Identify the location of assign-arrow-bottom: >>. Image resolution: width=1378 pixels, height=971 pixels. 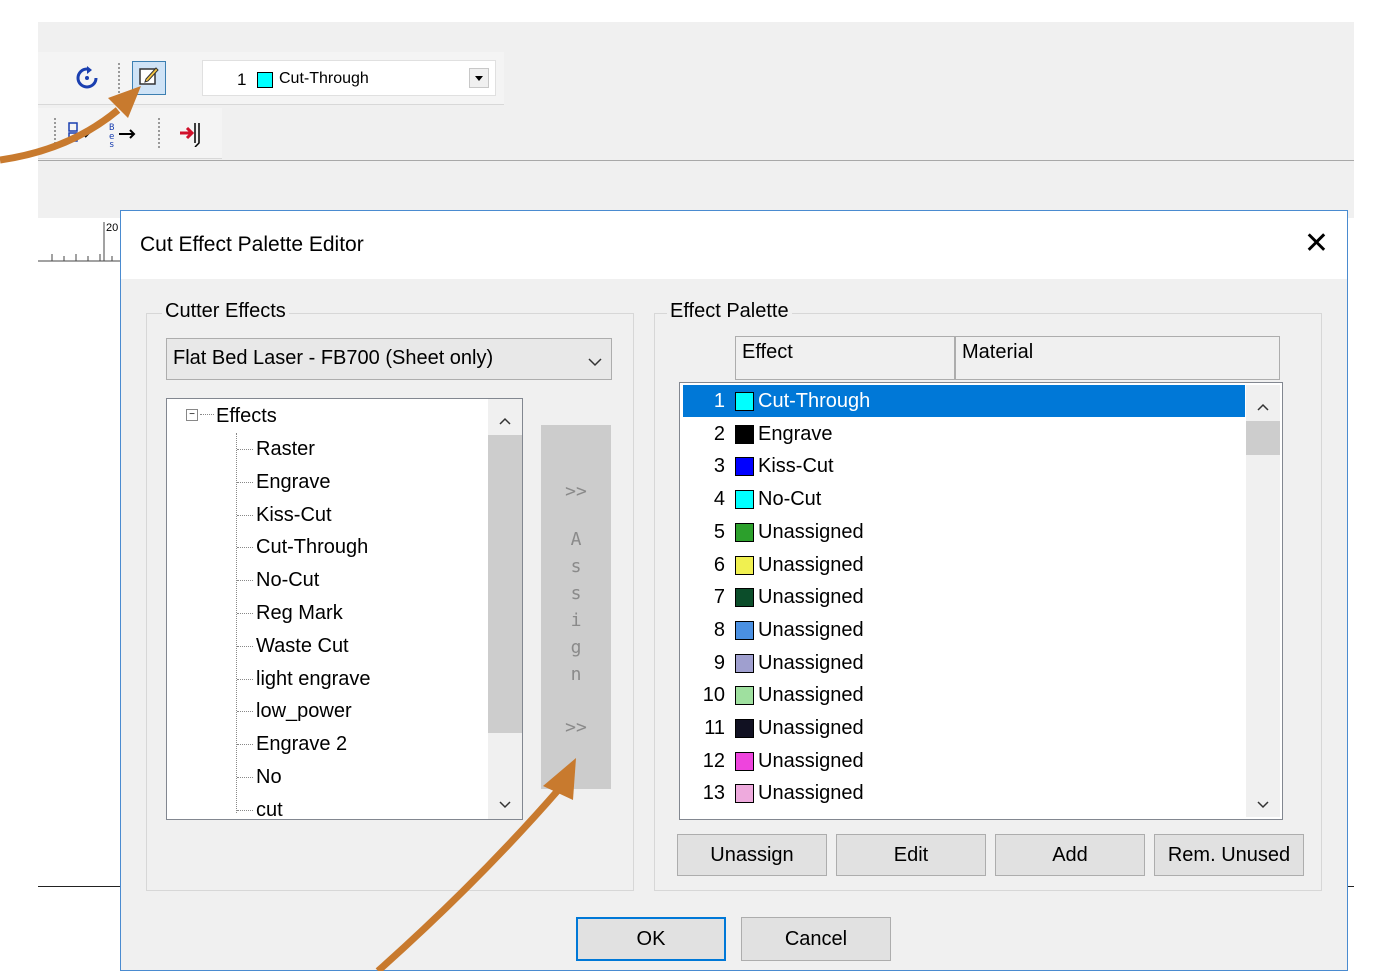
(576, 727).